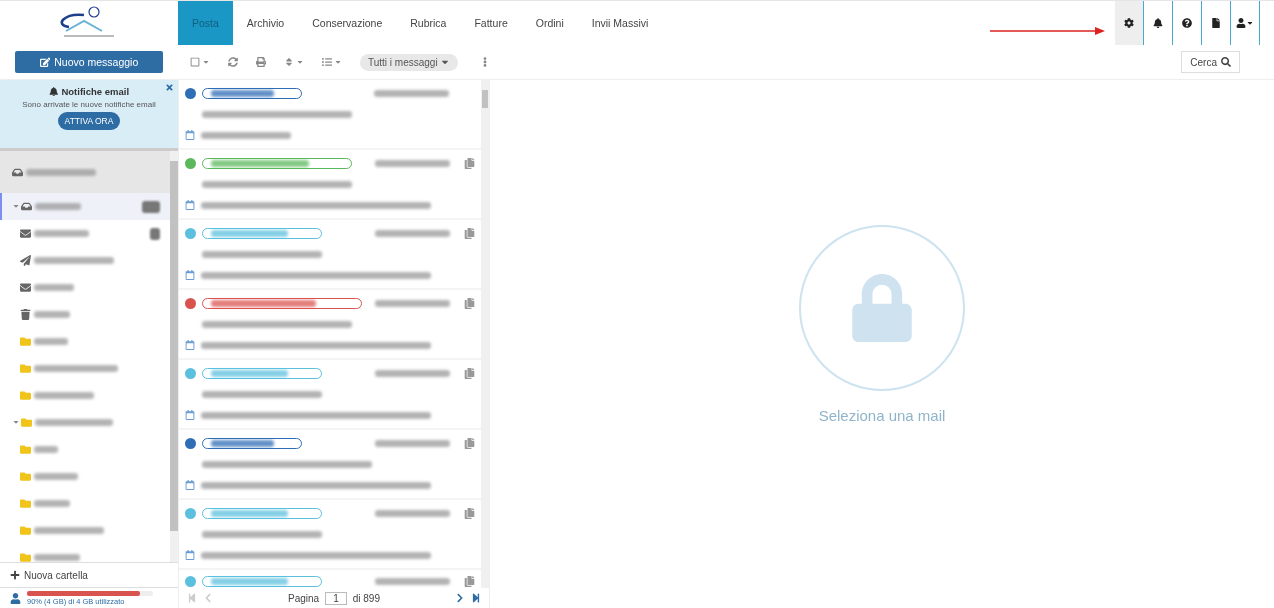 The image size is (1274, 608). What do you see at coordinates (409, 62) in the screenshot?
I see `filter-dropdown: Tutti i messaggi` at bounding box center [409, 62].